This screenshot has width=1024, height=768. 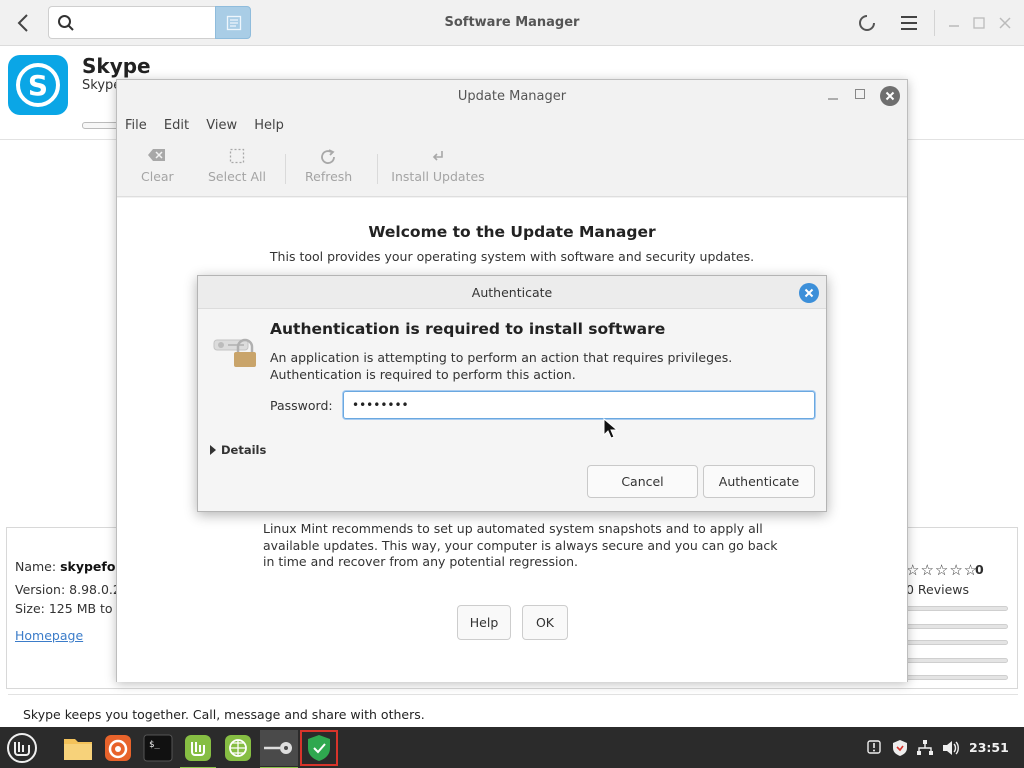 I want to click on select-all-label: Select All, so click(x=237, y=176).